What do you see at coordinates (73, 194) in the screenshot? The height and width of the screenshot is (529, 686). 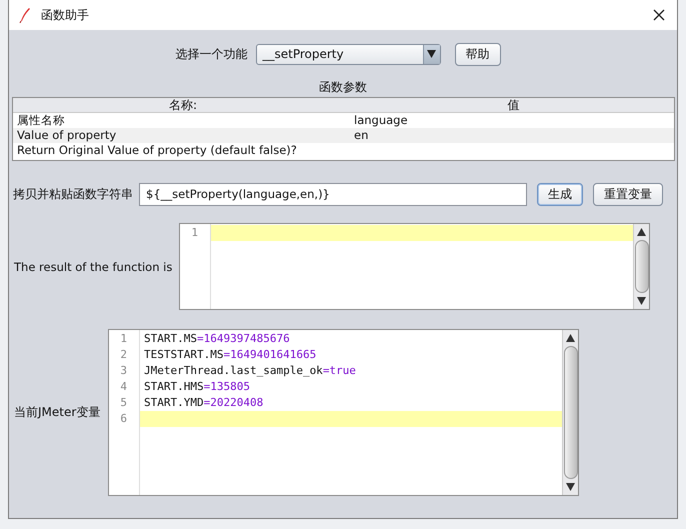 I see `copy-label: 拷贝并粘贴函数字符串` at bounding box center [73, 194].